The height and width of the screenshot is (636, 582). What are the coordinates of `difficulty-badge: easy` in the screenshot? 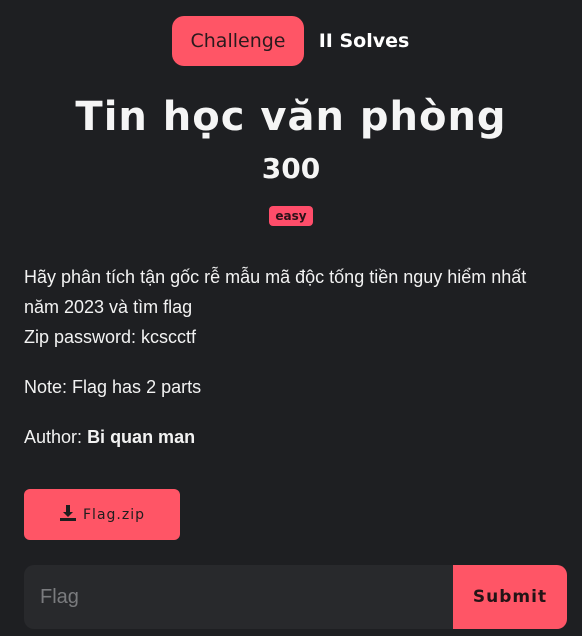 It's located at (291, 216).